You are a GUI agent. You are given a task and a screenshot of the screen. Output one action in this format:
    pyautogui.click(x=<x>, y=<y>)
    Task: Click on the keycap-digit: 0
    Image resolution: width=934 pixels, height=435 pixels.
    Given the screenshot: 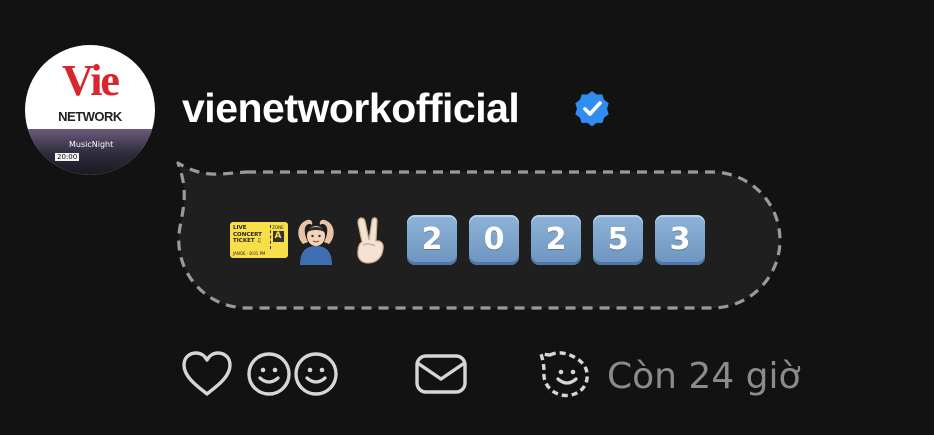 What is the action you would take?
    pyautogui.click(x=494, y=240)
    